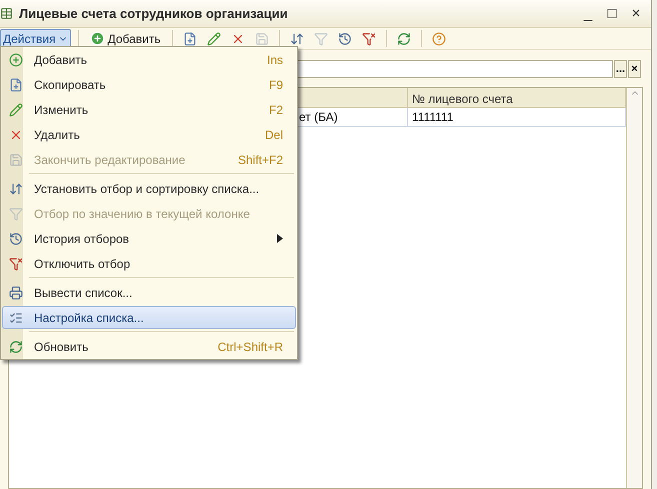 This screenshot has width=657, height=489. What do you see at coordinates (433, 117) in the screenshot?
I see `table-cell: 1111111` at bounding box center [433, 117].